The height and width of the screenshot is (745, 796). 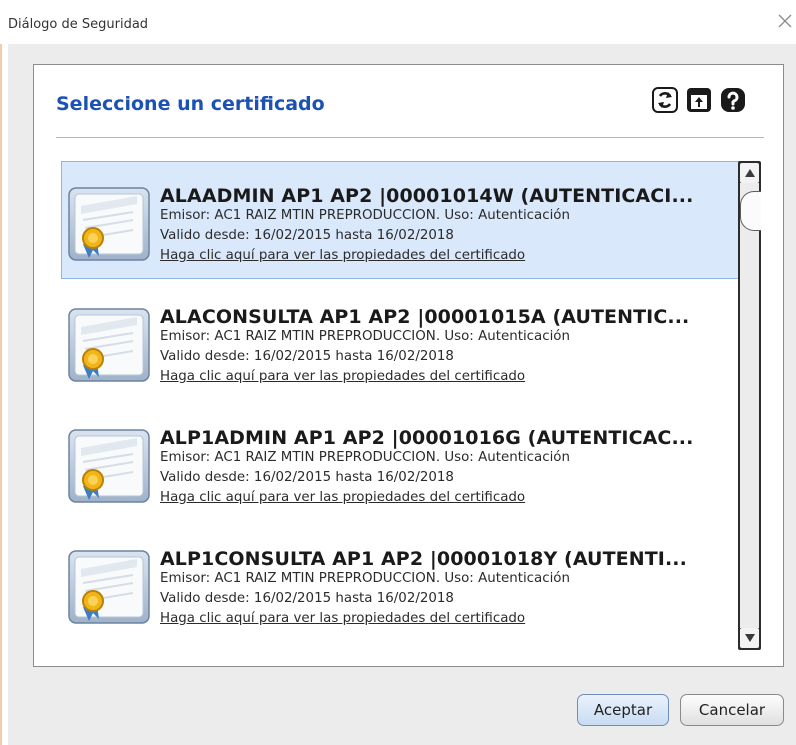 I want to click on accept-button: Aceptar, so click(x=623, y=710).